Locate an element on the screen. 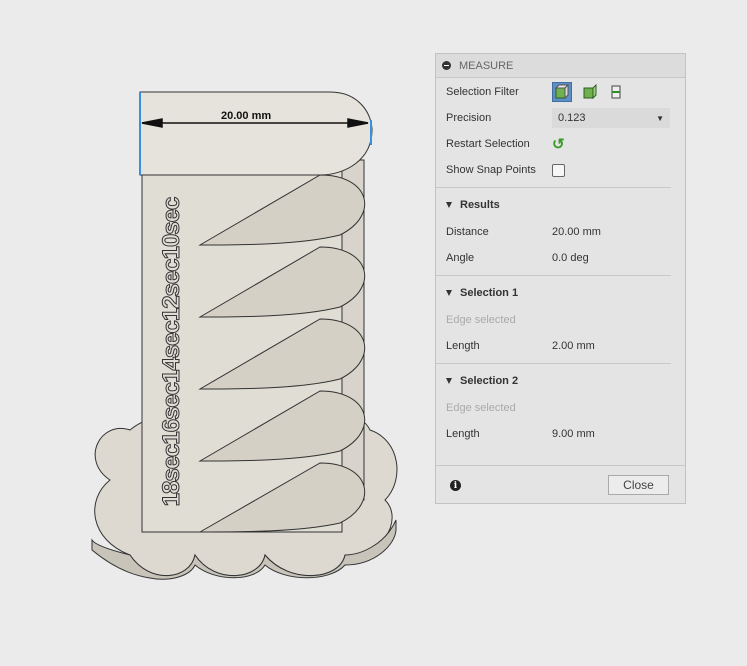 The width and height of the screenshot is (747, 666). close-button: Close is located at coordinates (638, 485).